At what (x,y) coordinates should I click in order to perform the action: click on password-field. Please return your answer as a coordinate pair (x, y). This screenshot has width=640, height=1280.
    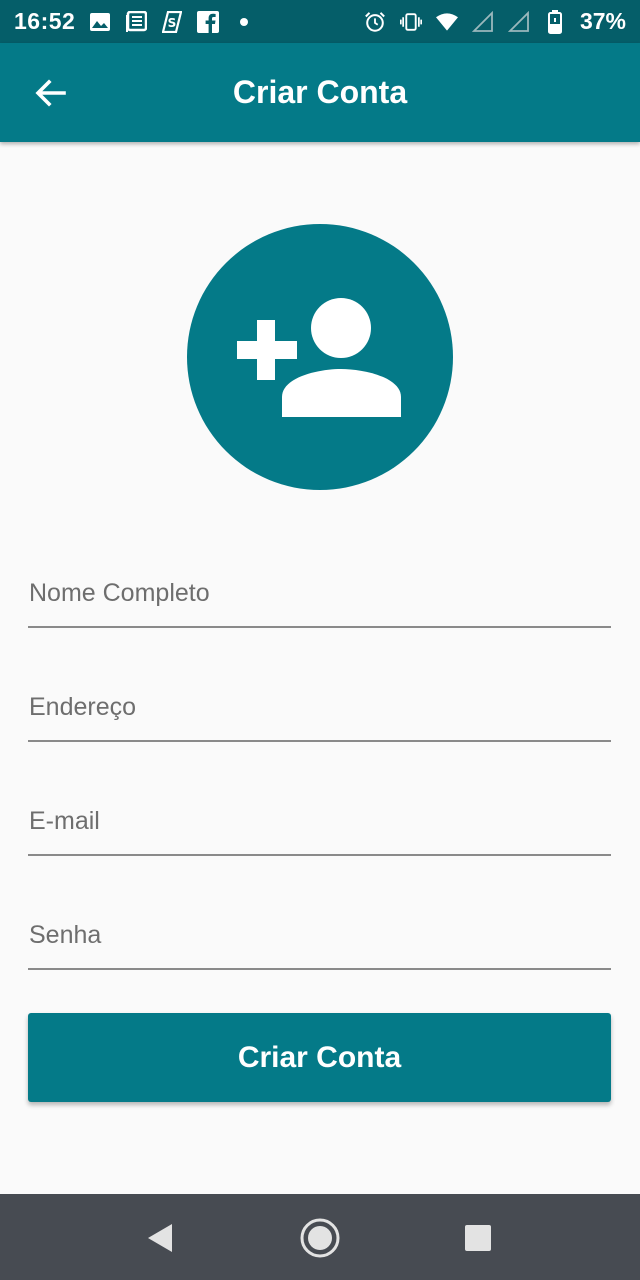
    Looking at the image, I should click on (319, 940).